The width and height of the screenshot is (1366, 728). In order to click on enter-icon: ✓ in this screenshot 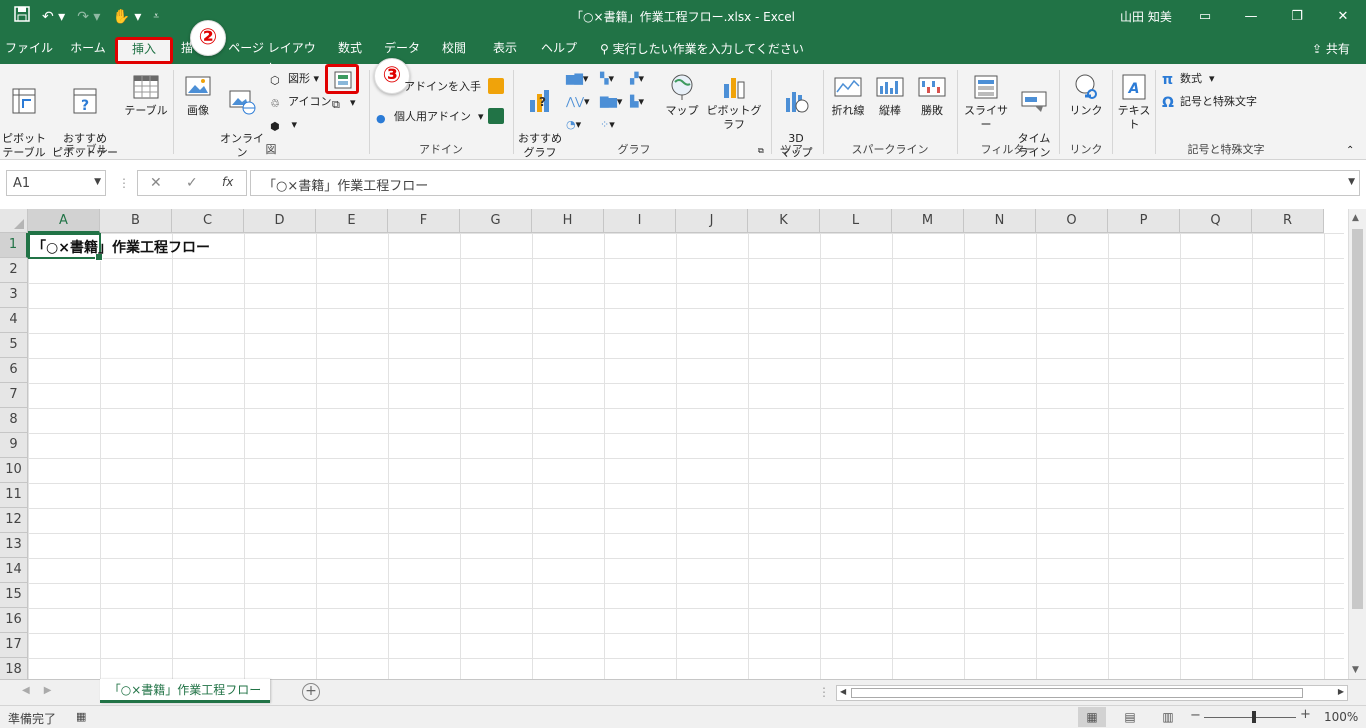, I will do `click(192, 183)`.